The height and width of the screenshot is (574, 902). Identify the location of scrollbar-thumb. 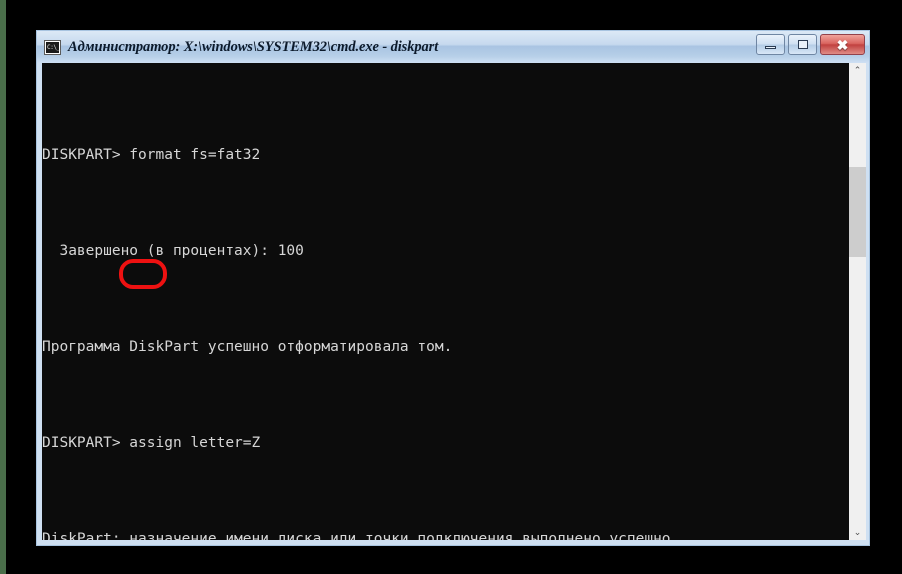
(857, 212).